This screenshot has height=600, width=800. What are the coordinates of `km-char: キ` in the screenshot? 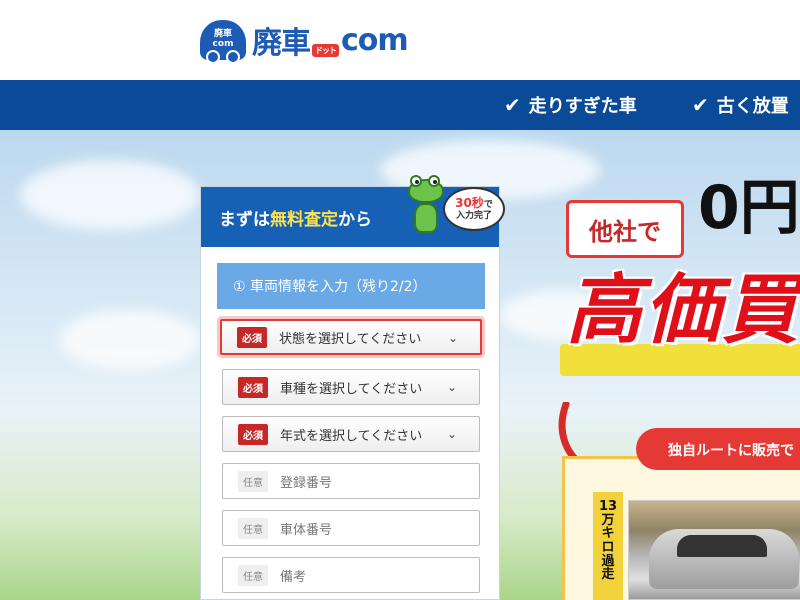 It's located at (608, 534).